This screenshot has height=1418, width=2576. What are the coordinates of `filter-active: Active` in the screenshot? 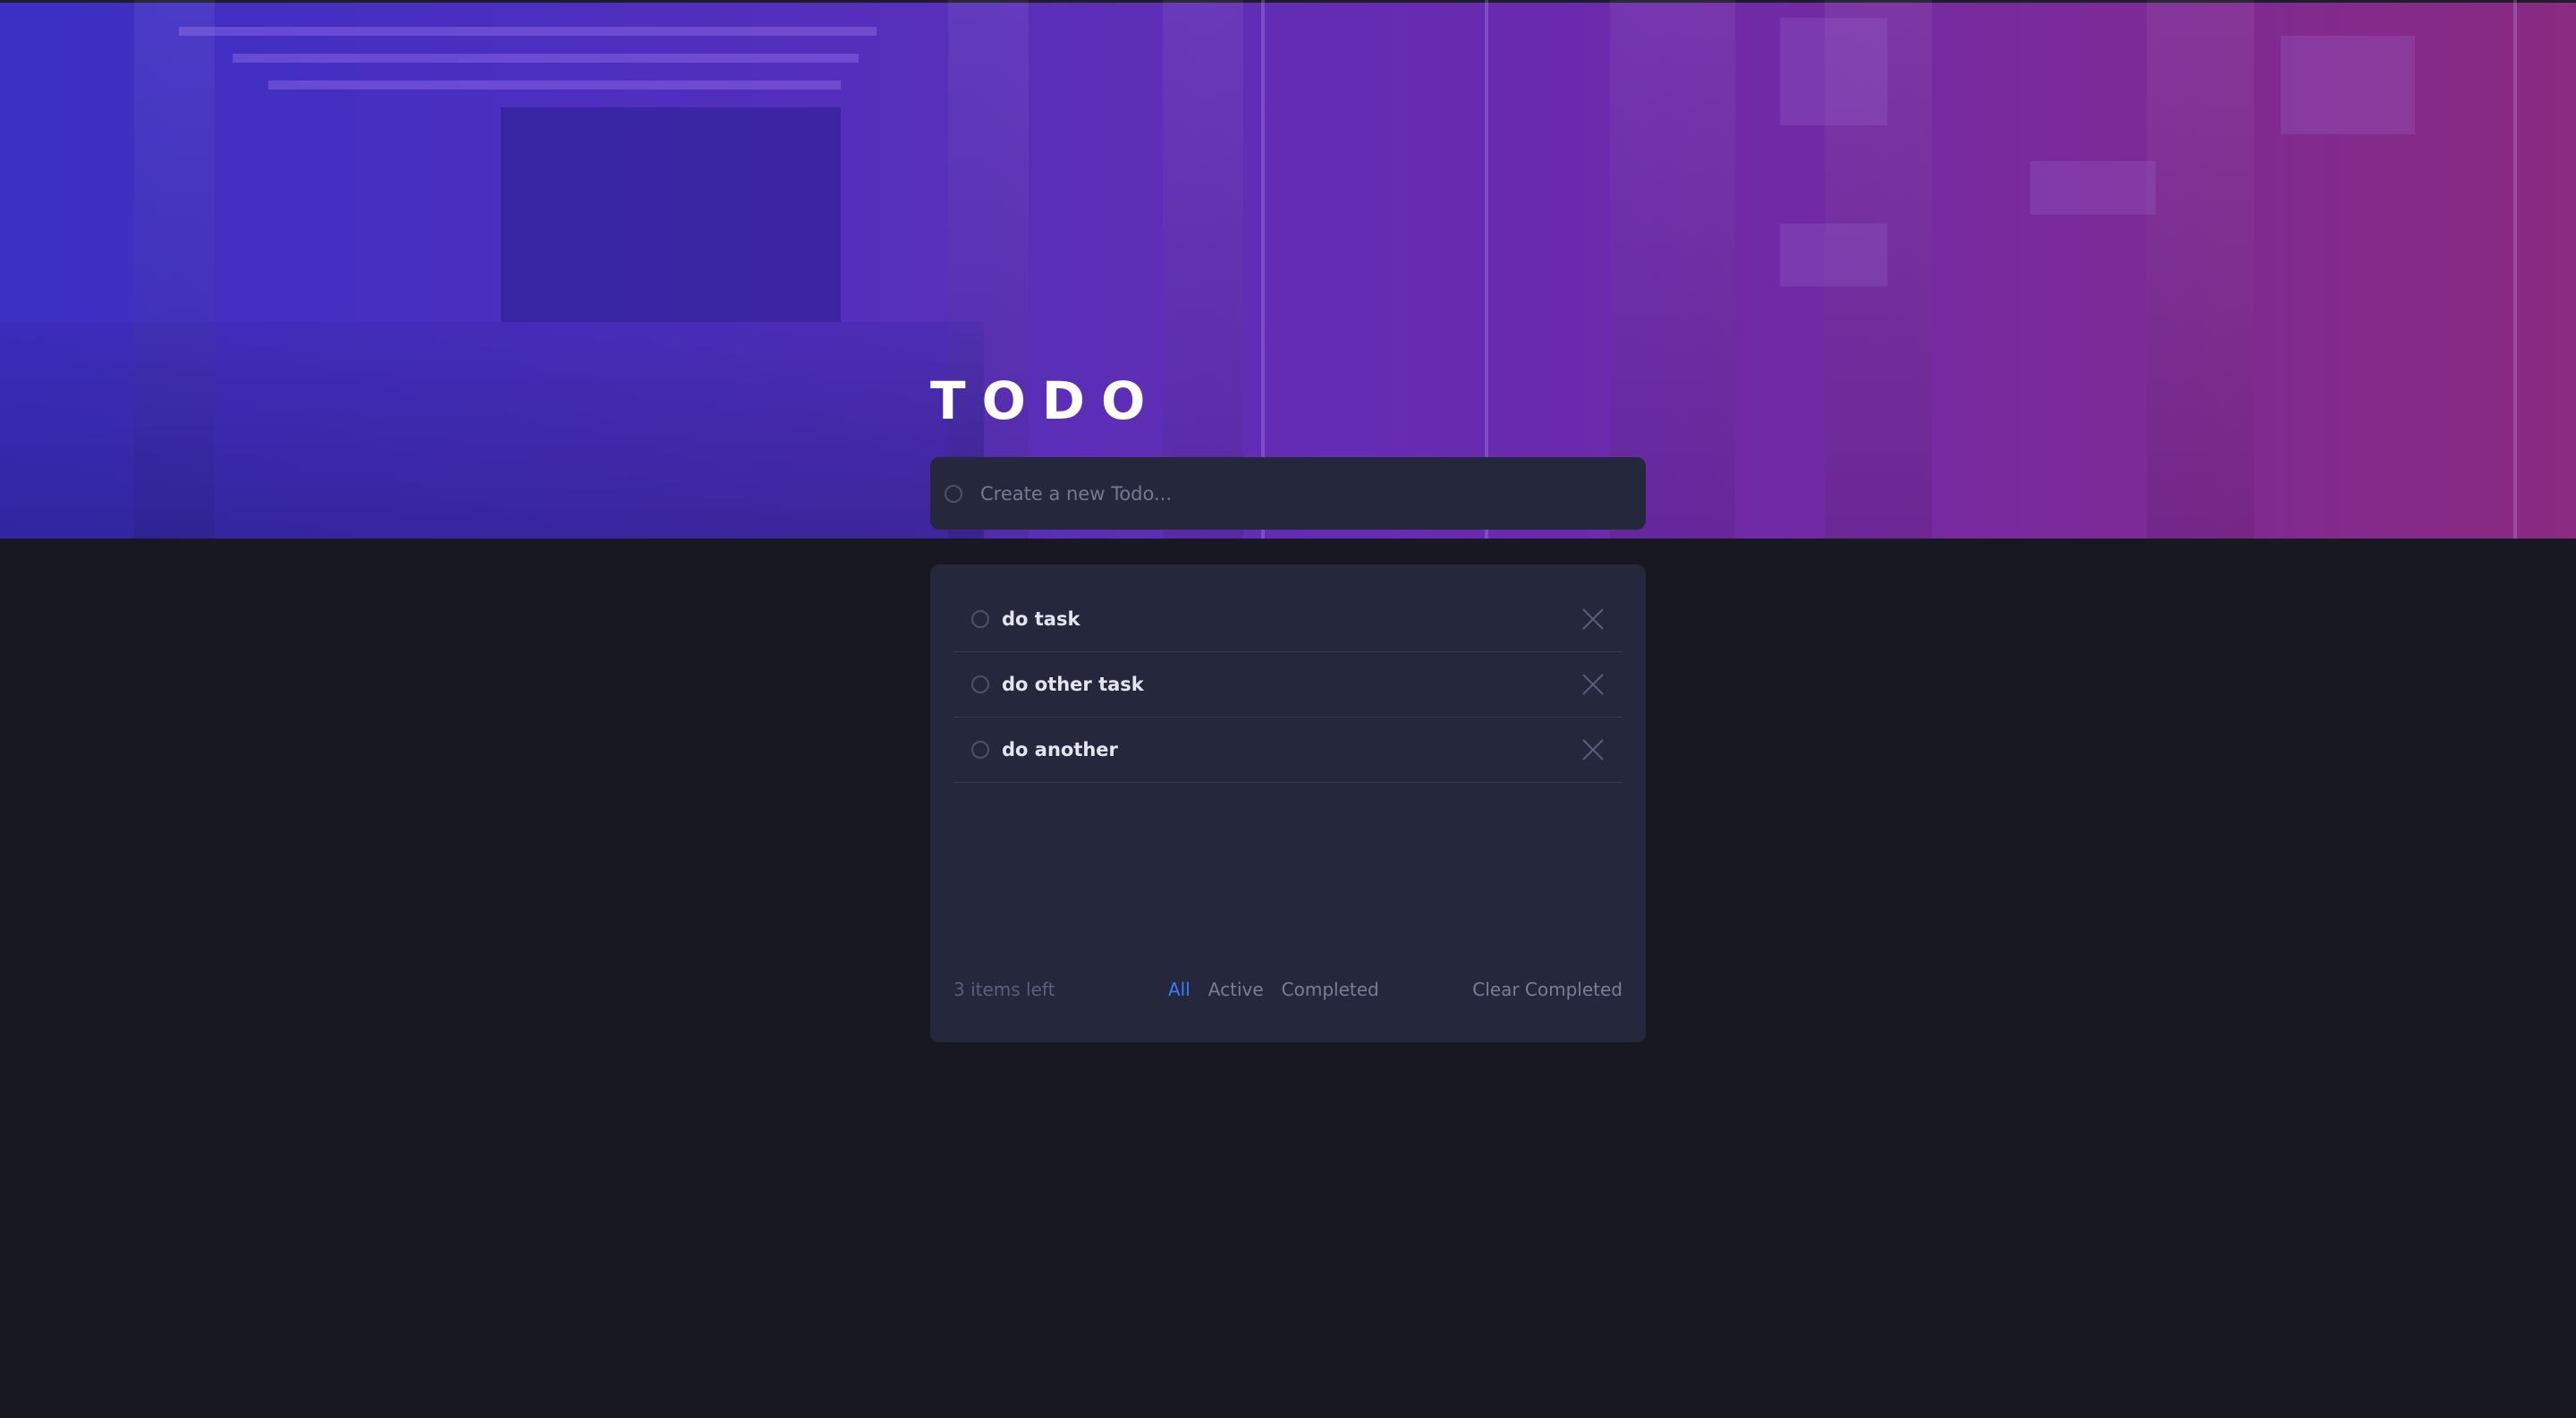 It's located at (1236, 989).